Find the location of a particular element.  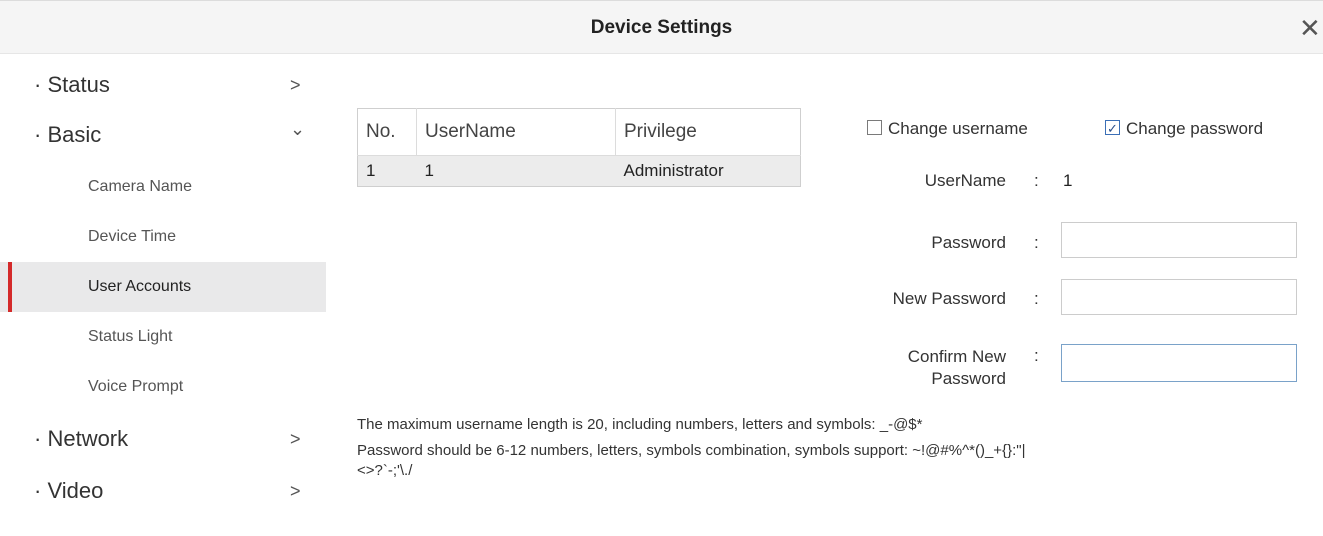

change-password-label: Change password is located at coordinates (1195, 128).